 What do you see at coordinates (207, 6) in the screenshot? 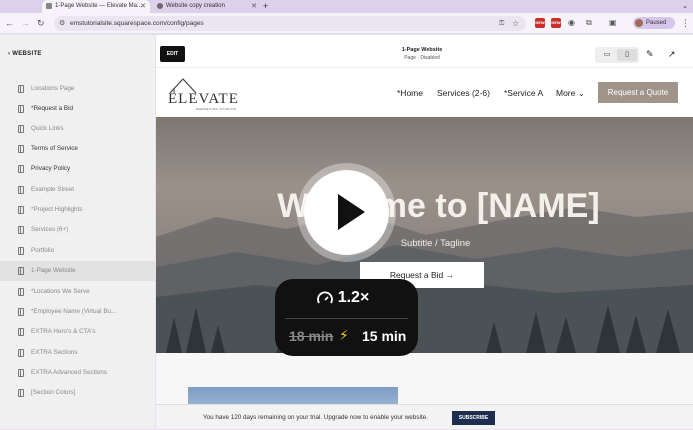
I see `tab-website-copy-creation: Website copy creation ✕` at bounding box center [207, 6].